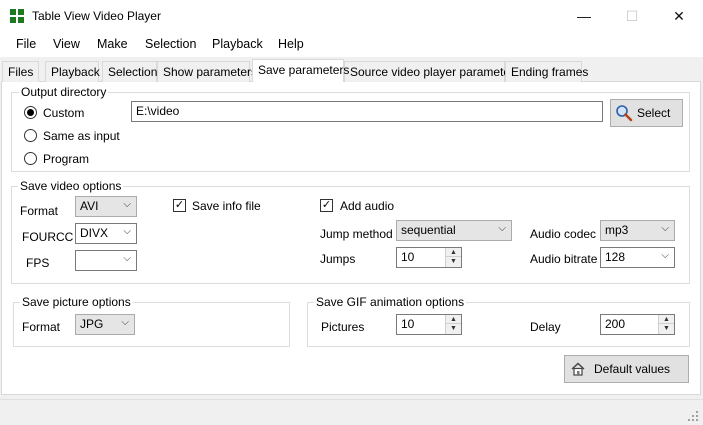  What do you see at coordinates (615, 257) in the screenshot?
I see `audio-bitrate-value: 128` at bounding box center [615, 257].